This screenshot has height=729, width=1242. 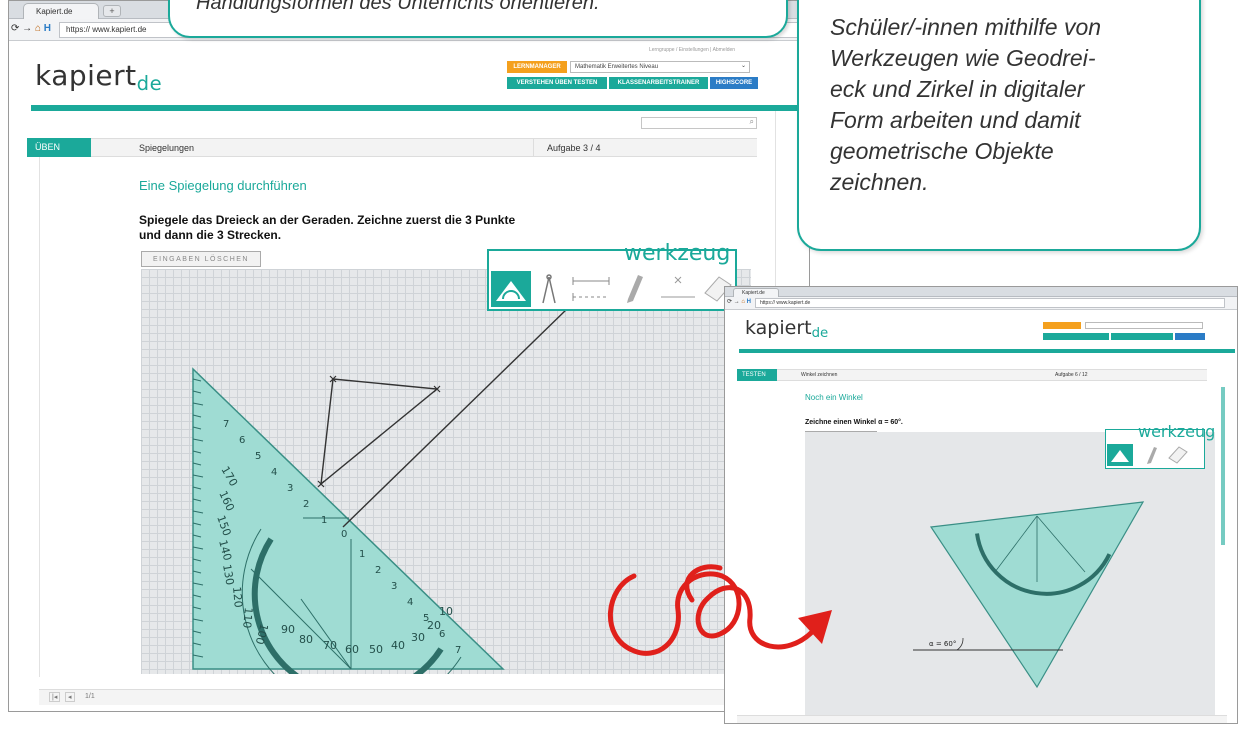 What do you see at coordinates (352, 649) in the screenshot?
I see `angle-label: 60` at bounding box center [352, 649].